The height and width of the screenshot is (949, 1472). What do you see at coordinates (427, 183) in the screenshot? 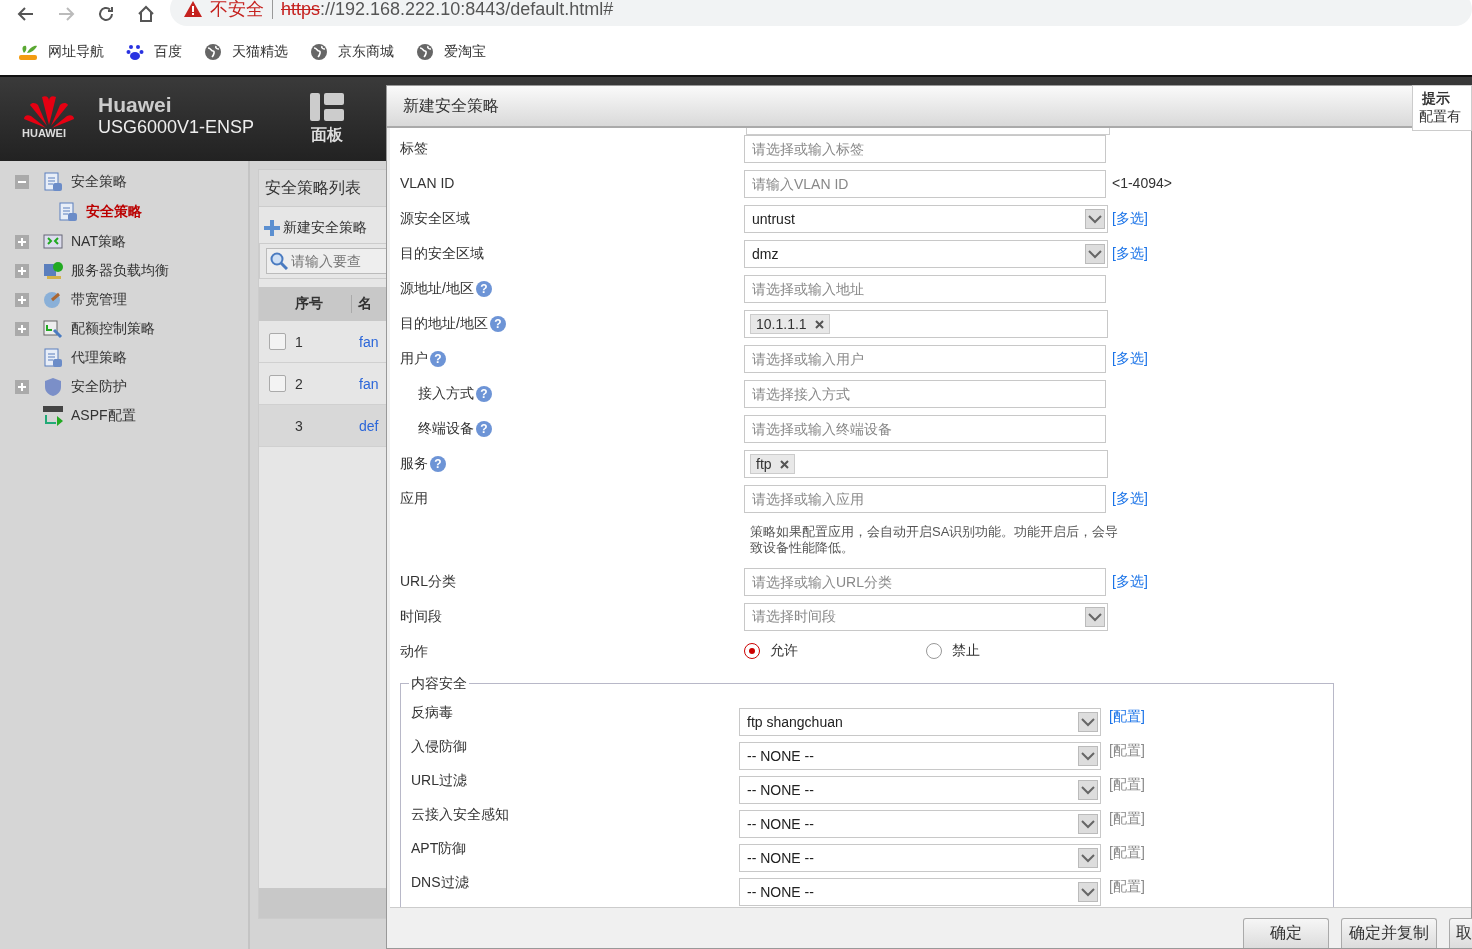
I see `field-label: VLAN ID` at bounding box center [427, 183].